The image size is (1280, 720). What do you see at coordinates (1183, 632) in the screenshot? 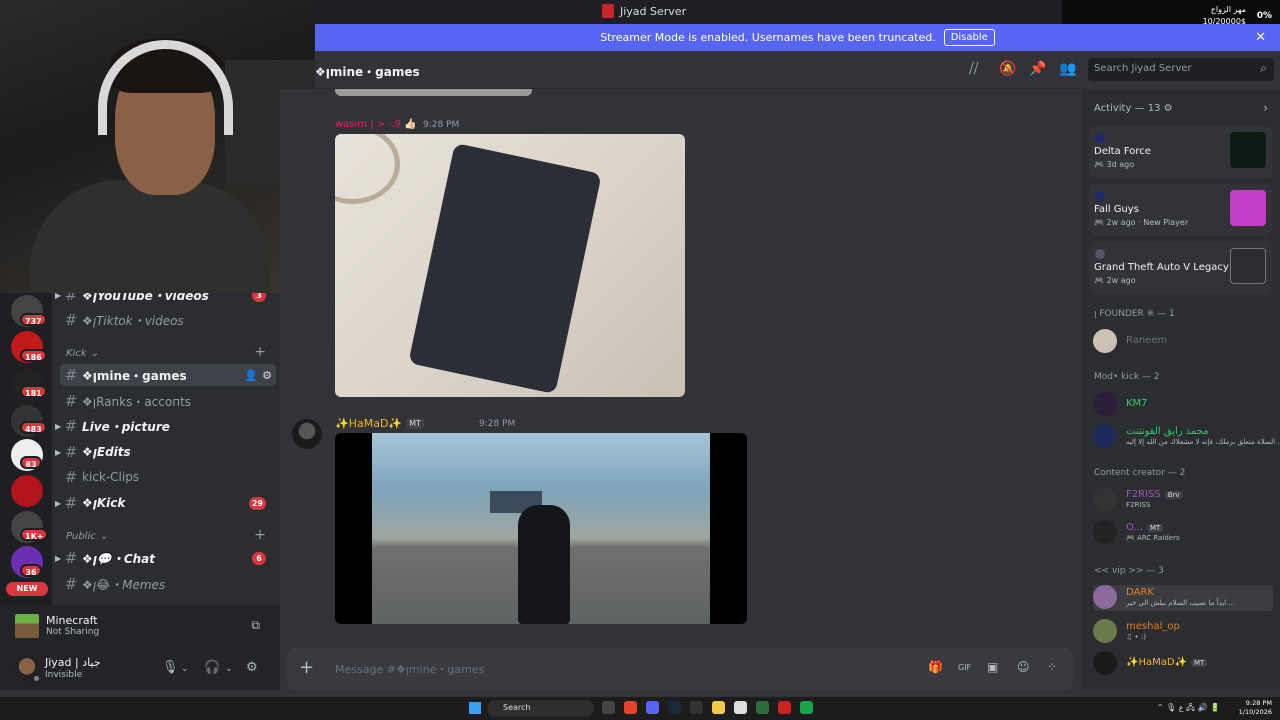
I see `member-item: meshal_op ♫ • :)` at bounding box center [1183, 632].